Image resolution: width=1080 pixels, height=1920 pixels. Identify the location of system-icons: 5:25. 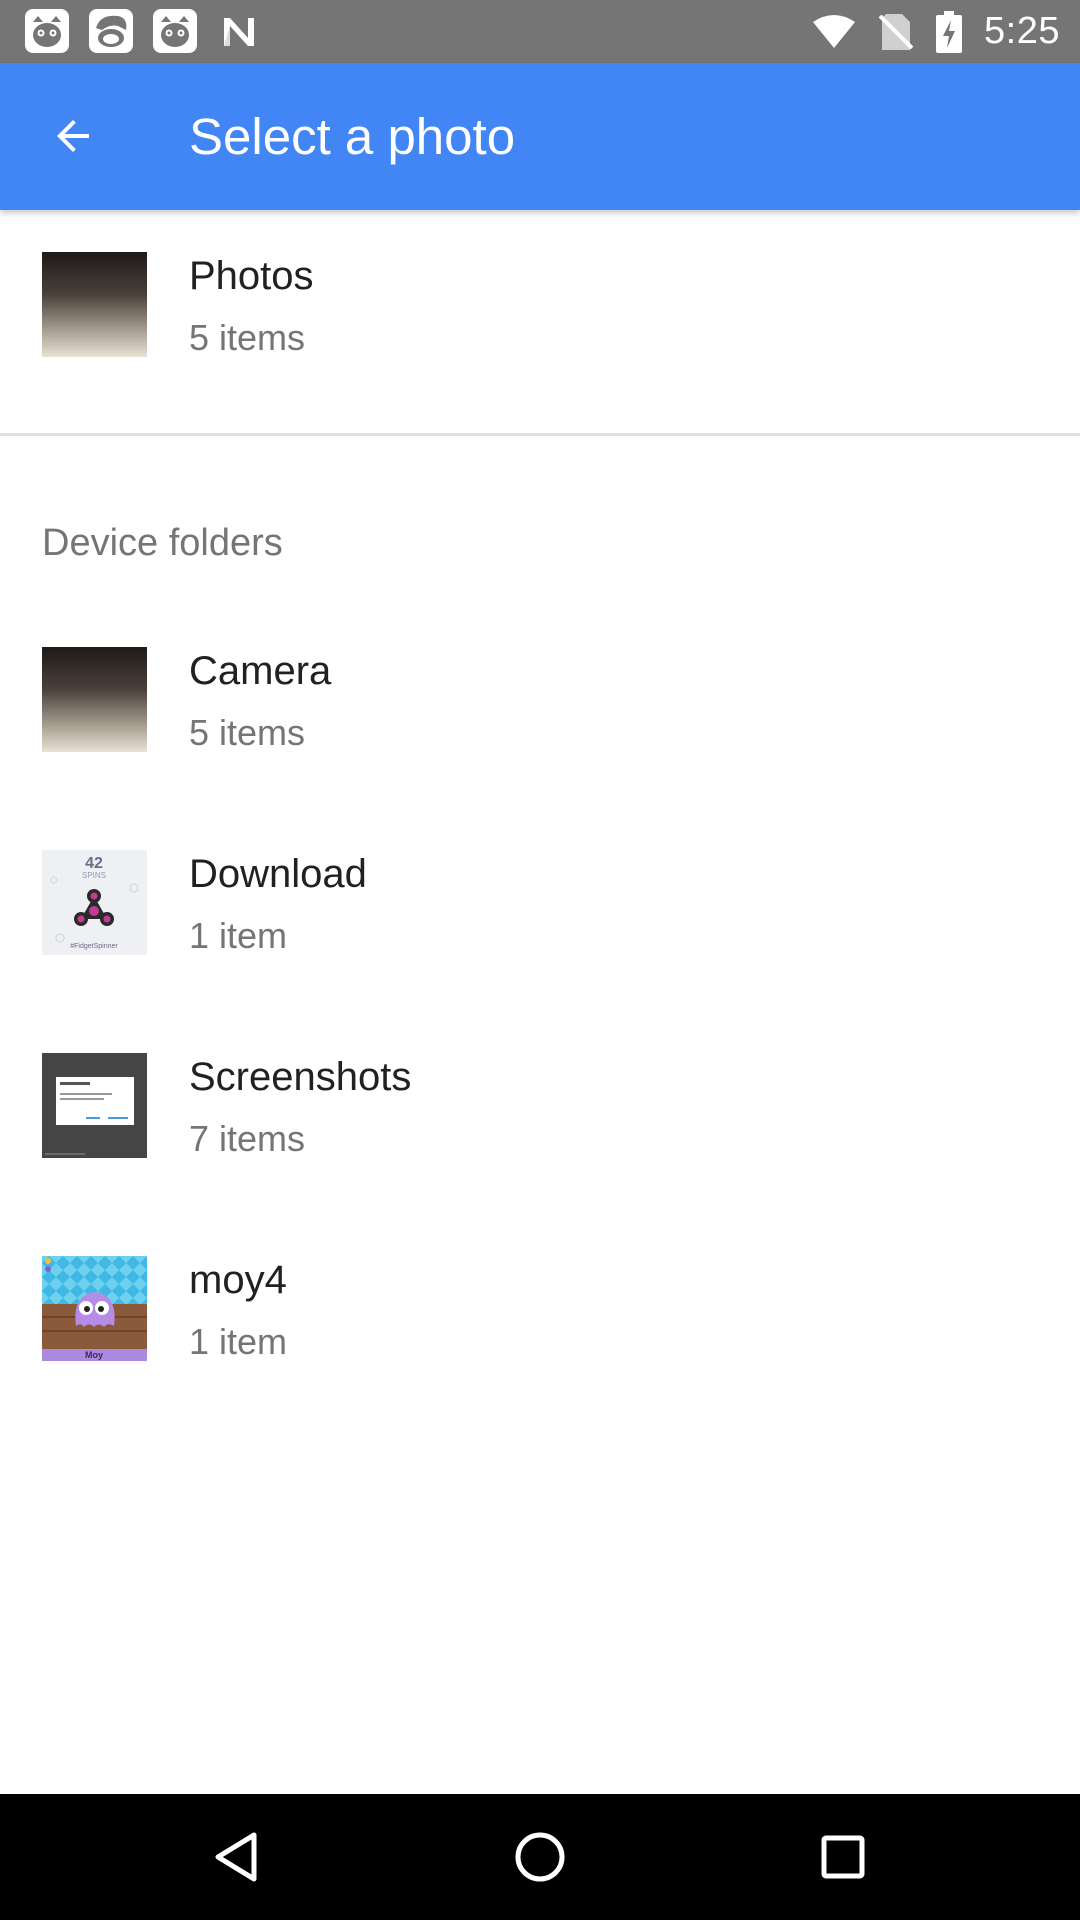
(936, 31).